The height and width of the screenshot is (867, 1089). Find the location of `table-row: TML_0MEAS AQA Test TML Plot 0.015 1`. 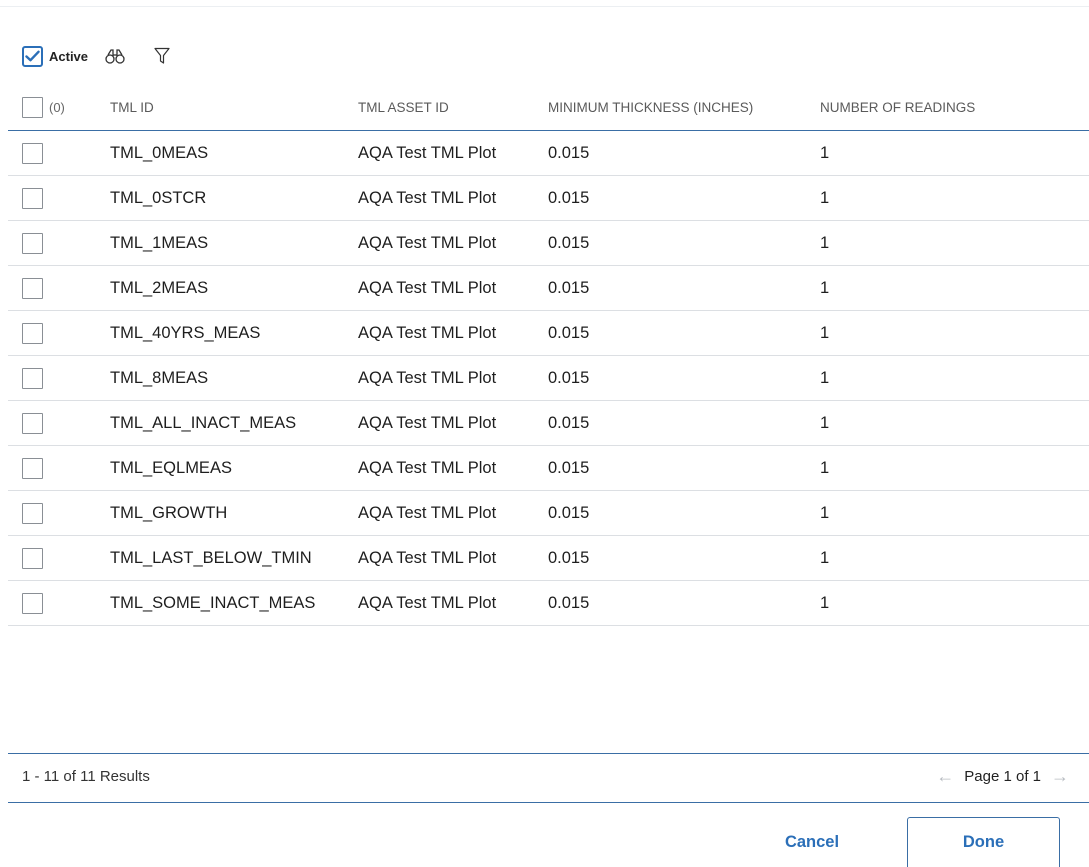

table-row: TML_0MEAS AQA Test TML Plot 0.015 1 is located at coordinates (548, 153).